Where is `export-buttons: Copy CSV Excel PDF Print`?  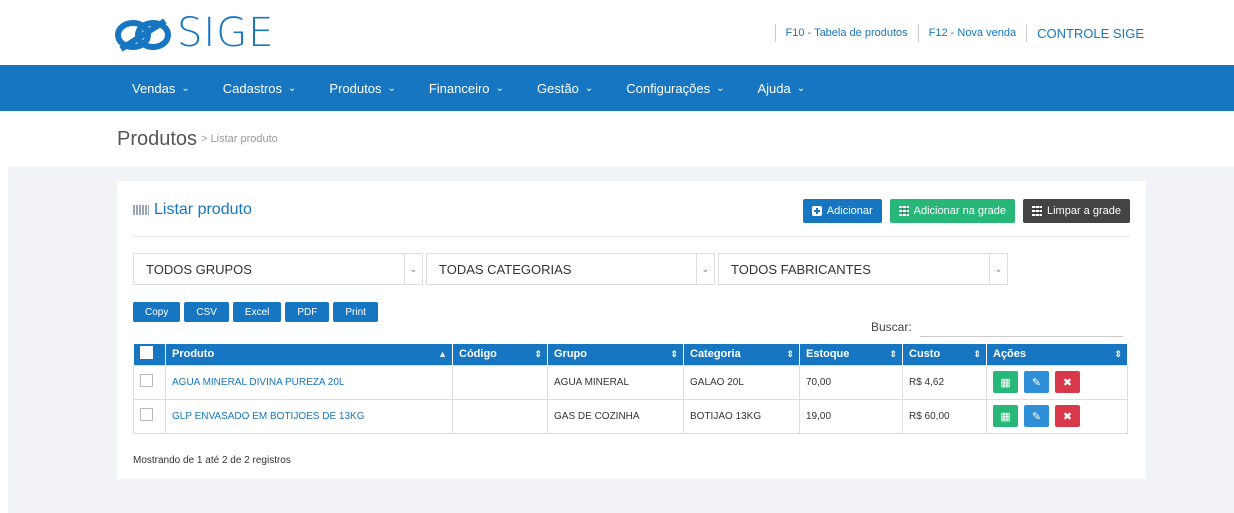 export-buttons: Copy CSV Excel PDF Print is located at coordinates (257, 312).